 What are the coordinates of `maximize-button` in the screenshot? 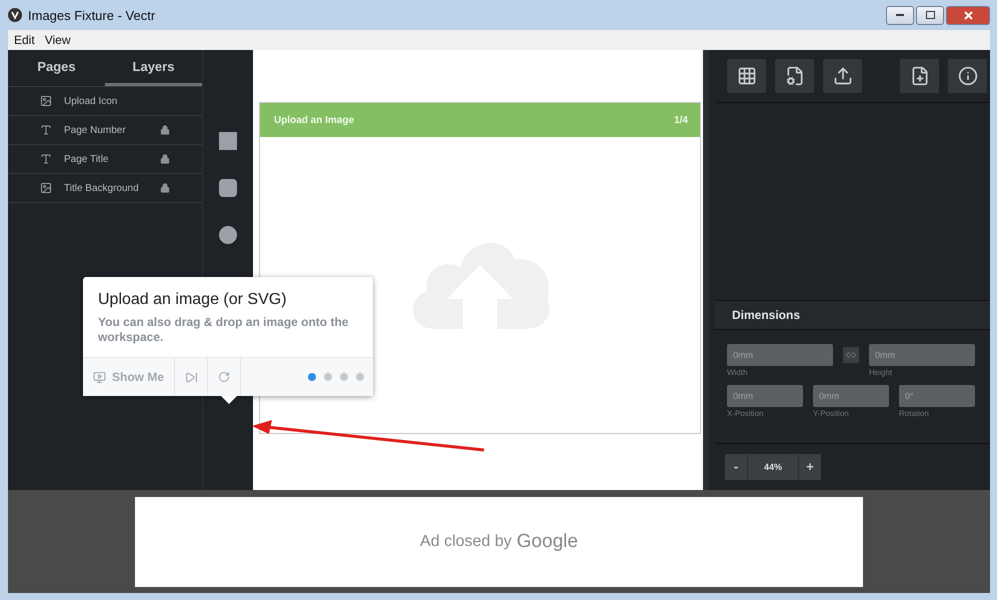 It's located at (930, 15).